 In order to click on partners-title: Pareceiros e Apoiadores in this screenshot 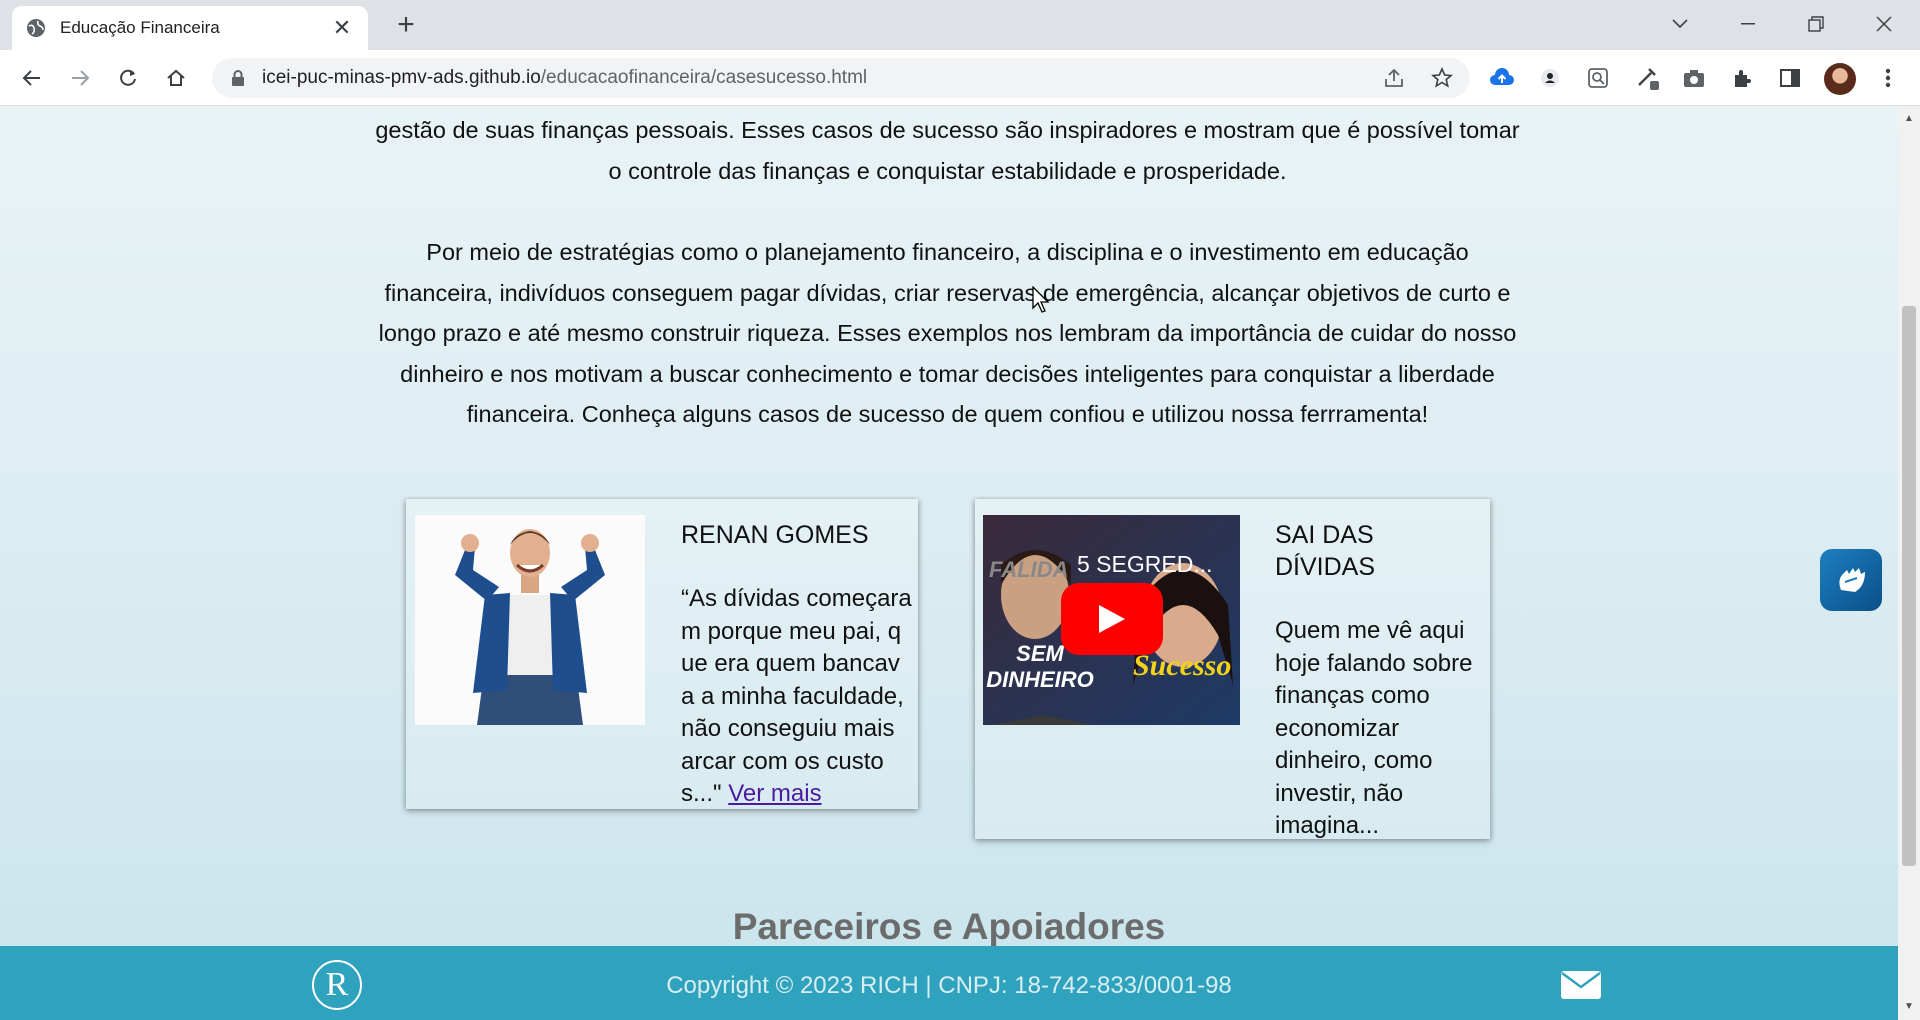, I will do `click(949, 926)`.